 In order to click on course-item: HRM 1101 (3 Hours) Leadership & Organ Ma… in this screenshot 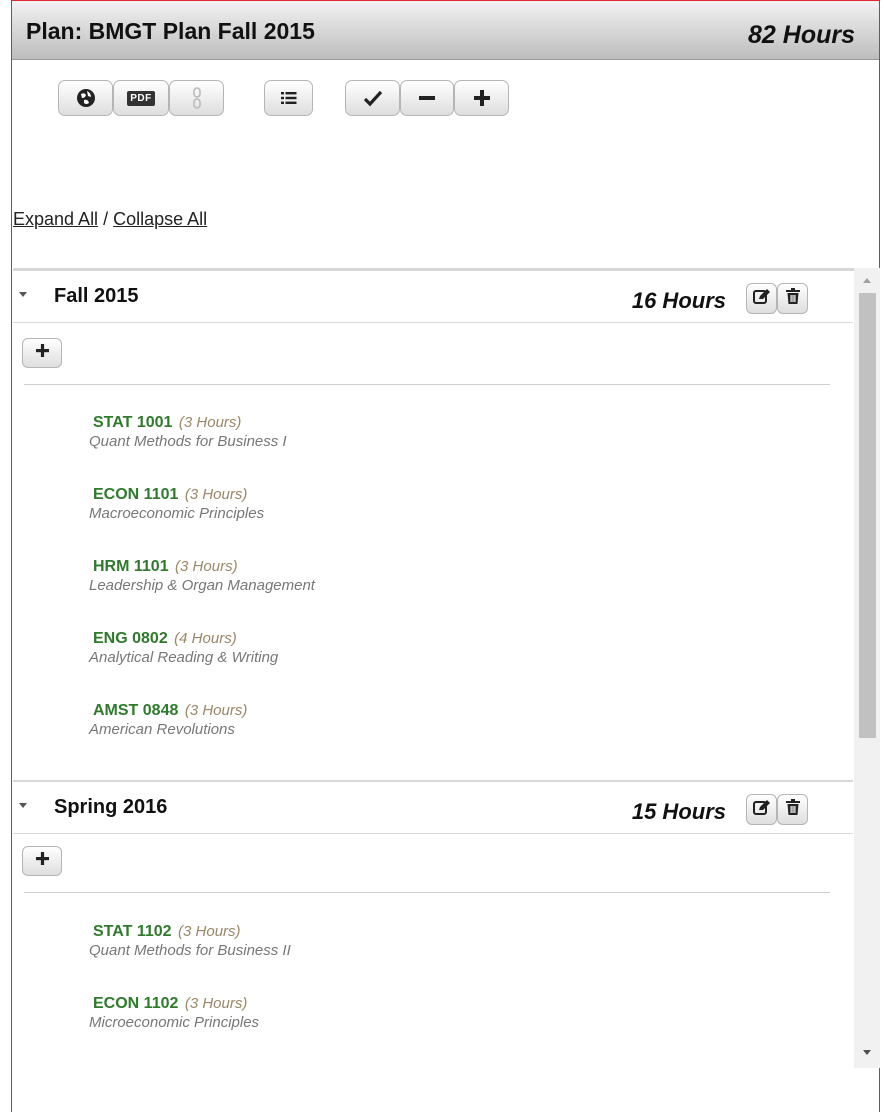, I will do `click(389, 576)`.